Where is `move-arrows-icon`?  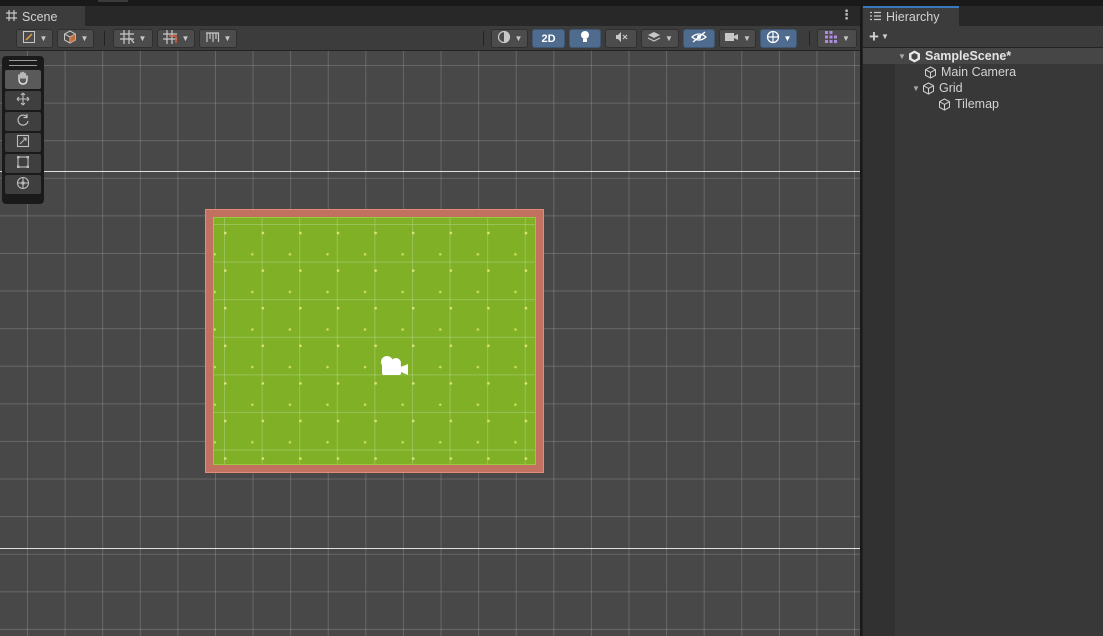 move-arrows-icon is located at coordinates (23, 100).